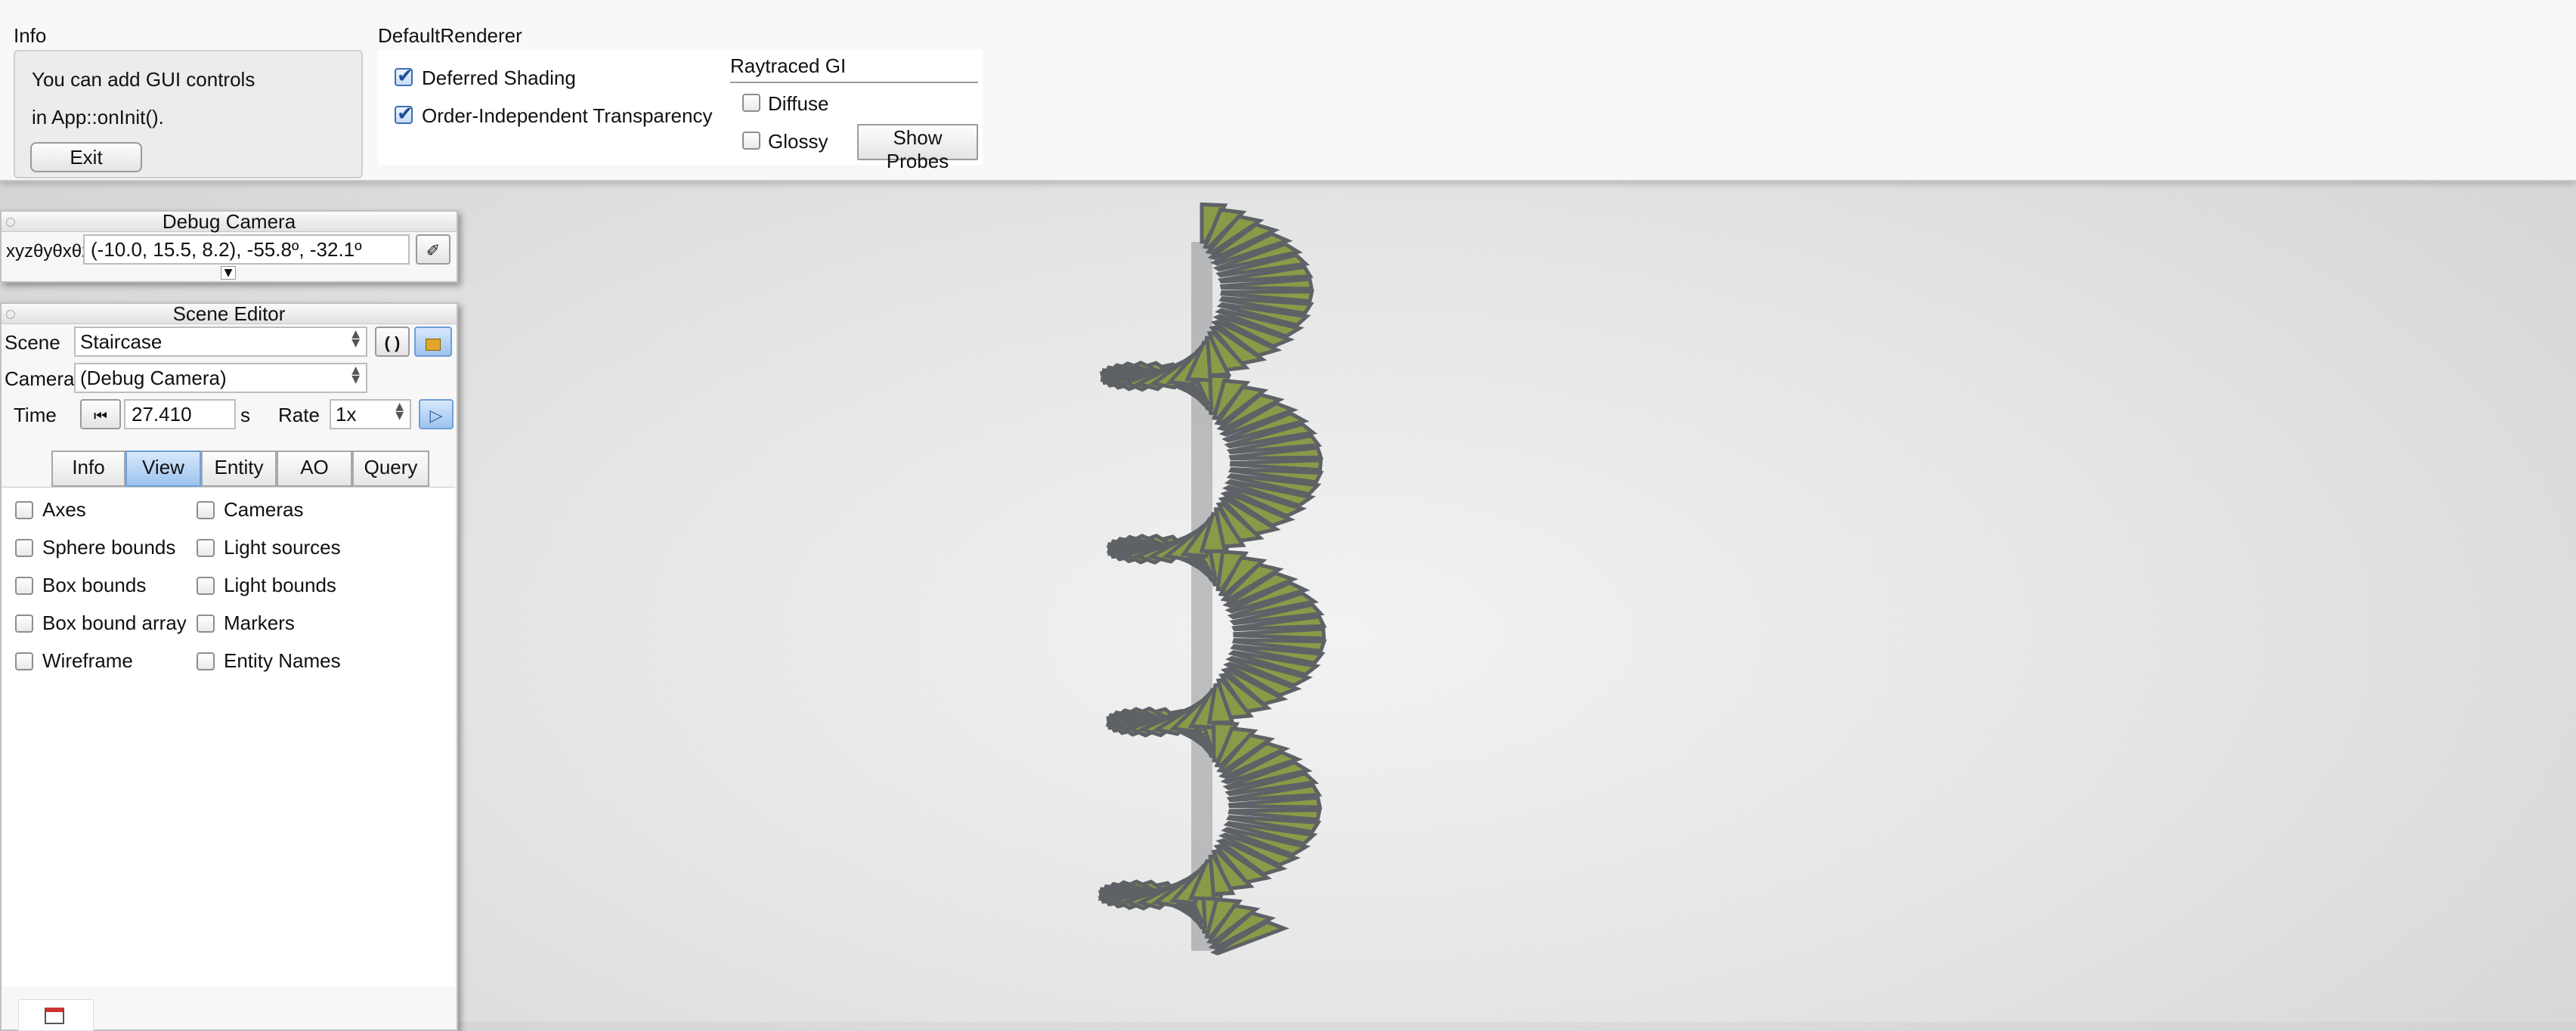 This screenshot has height=1031, width=2576. I want to click on view-option-label: Box bound array, so click(114, 622).